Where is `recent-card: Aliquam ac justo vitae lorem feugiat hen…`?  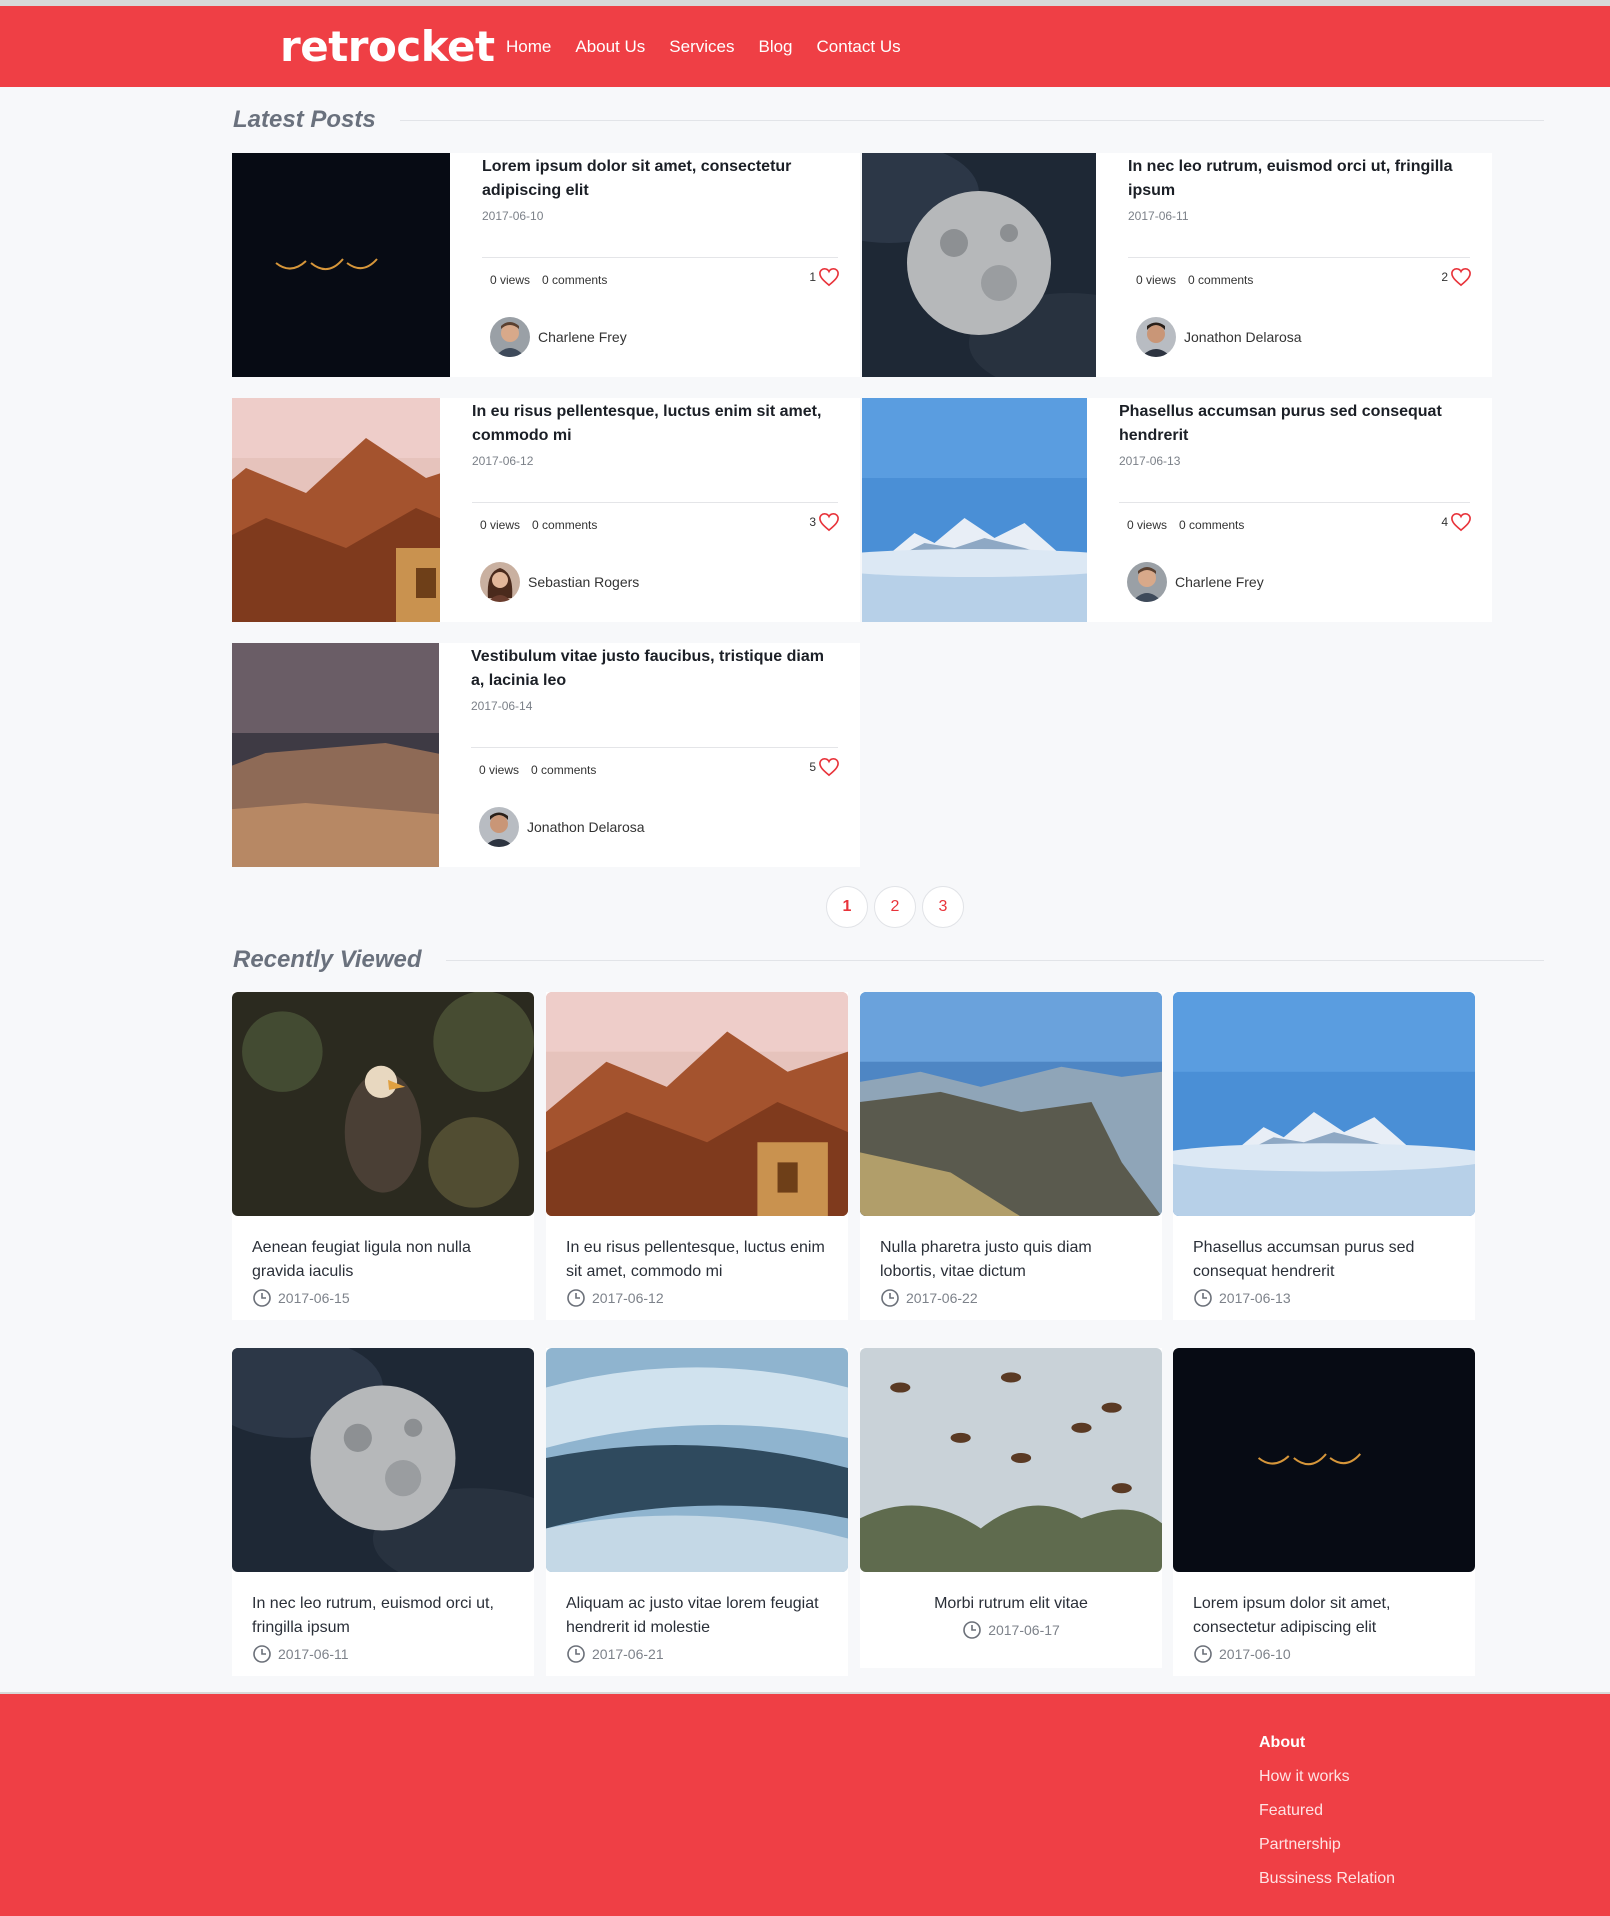 recent-card: Aliquam ac justo vitae lorem feugiat hen… is located at coordinates (697, 1512).